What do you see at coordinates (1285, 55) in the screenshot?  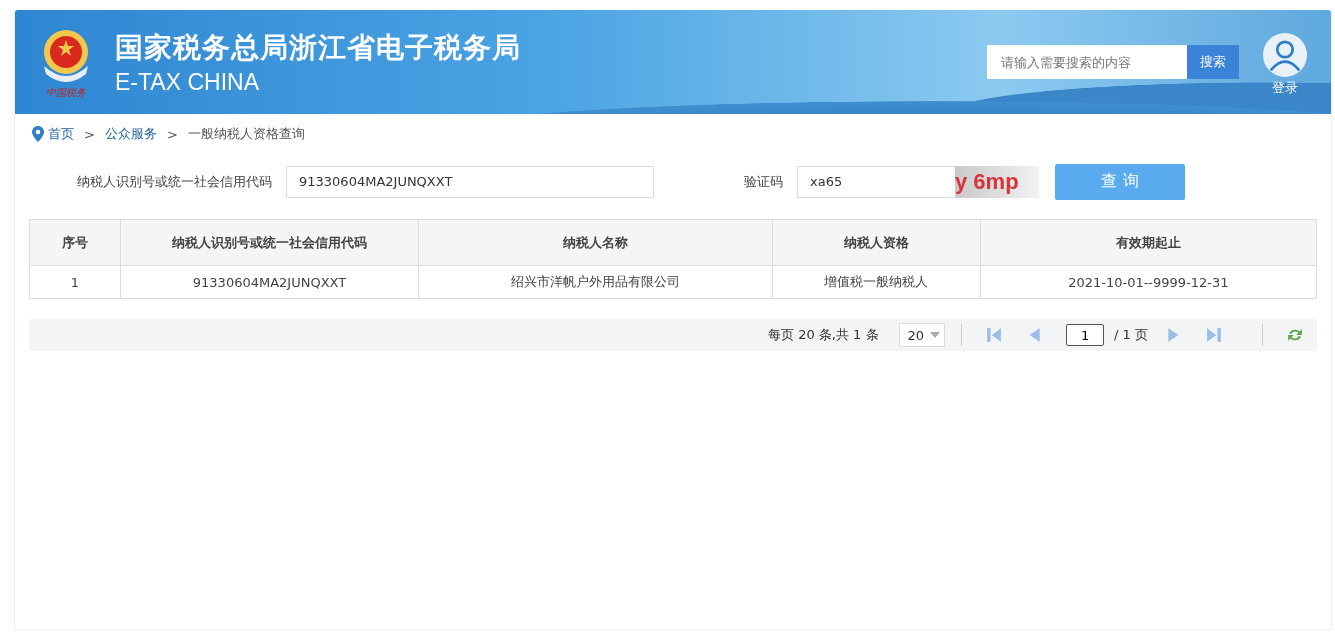 I see `user-avatar-icon` at bounding box center [1285, 55].